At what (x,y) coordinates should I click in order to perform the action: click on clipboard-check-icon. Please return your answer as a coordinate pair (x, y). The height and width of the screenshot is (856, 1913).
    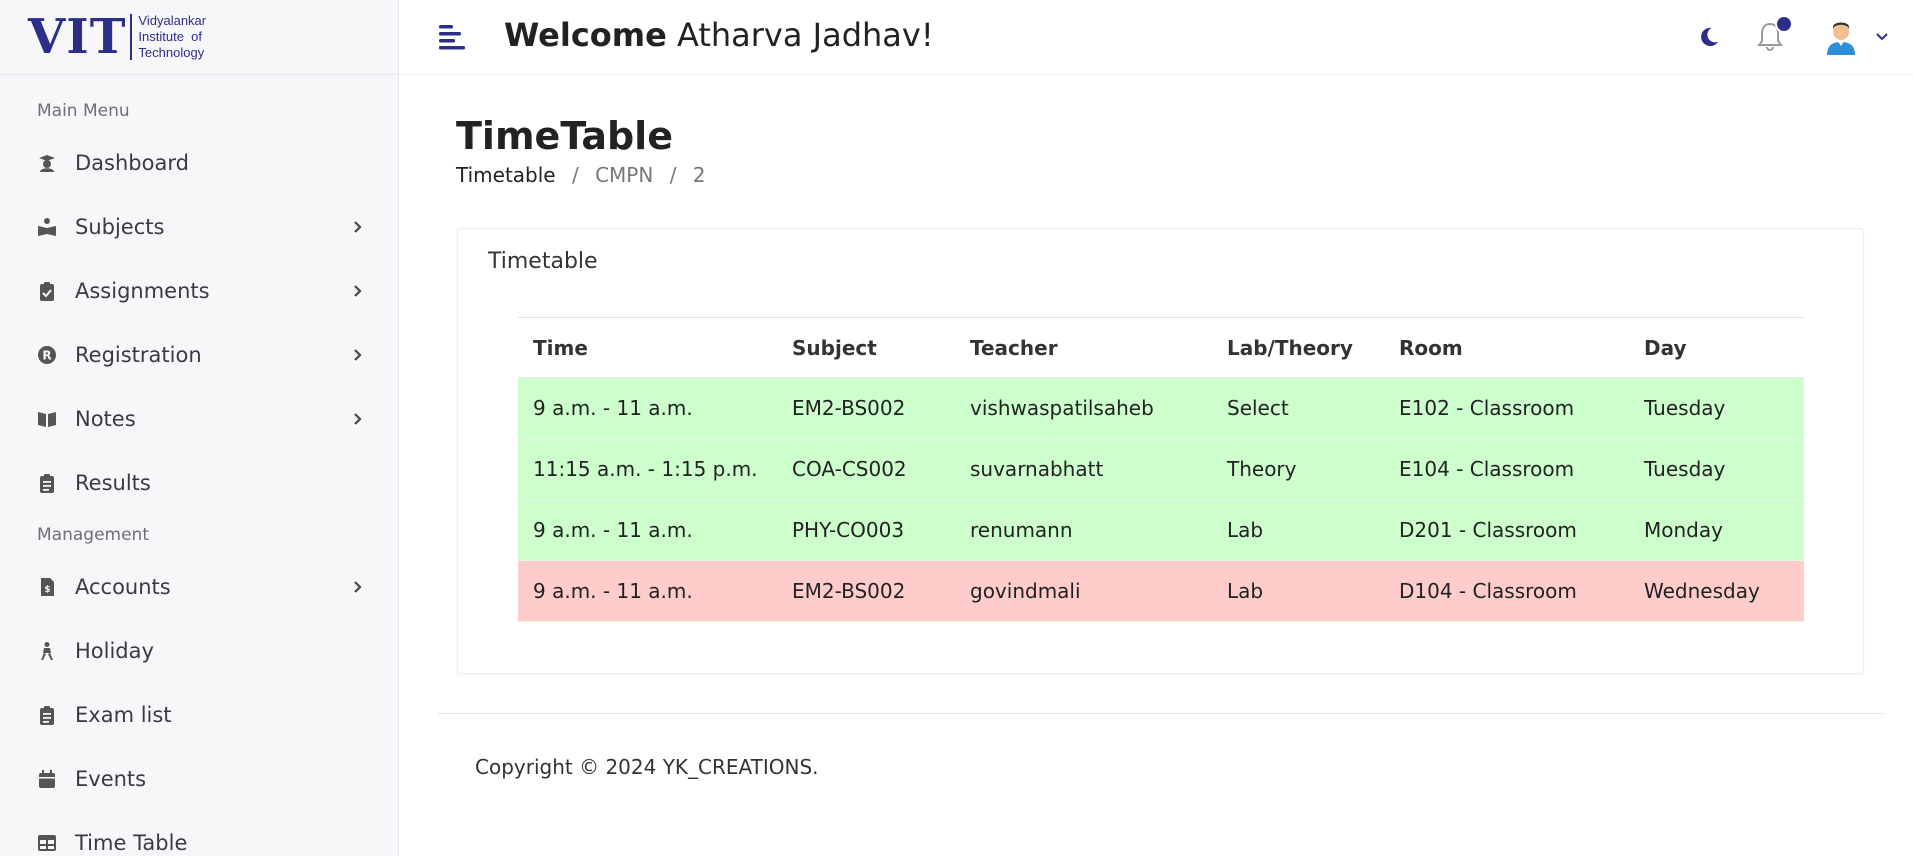
    Looking at the image, I should click on (47, 291).